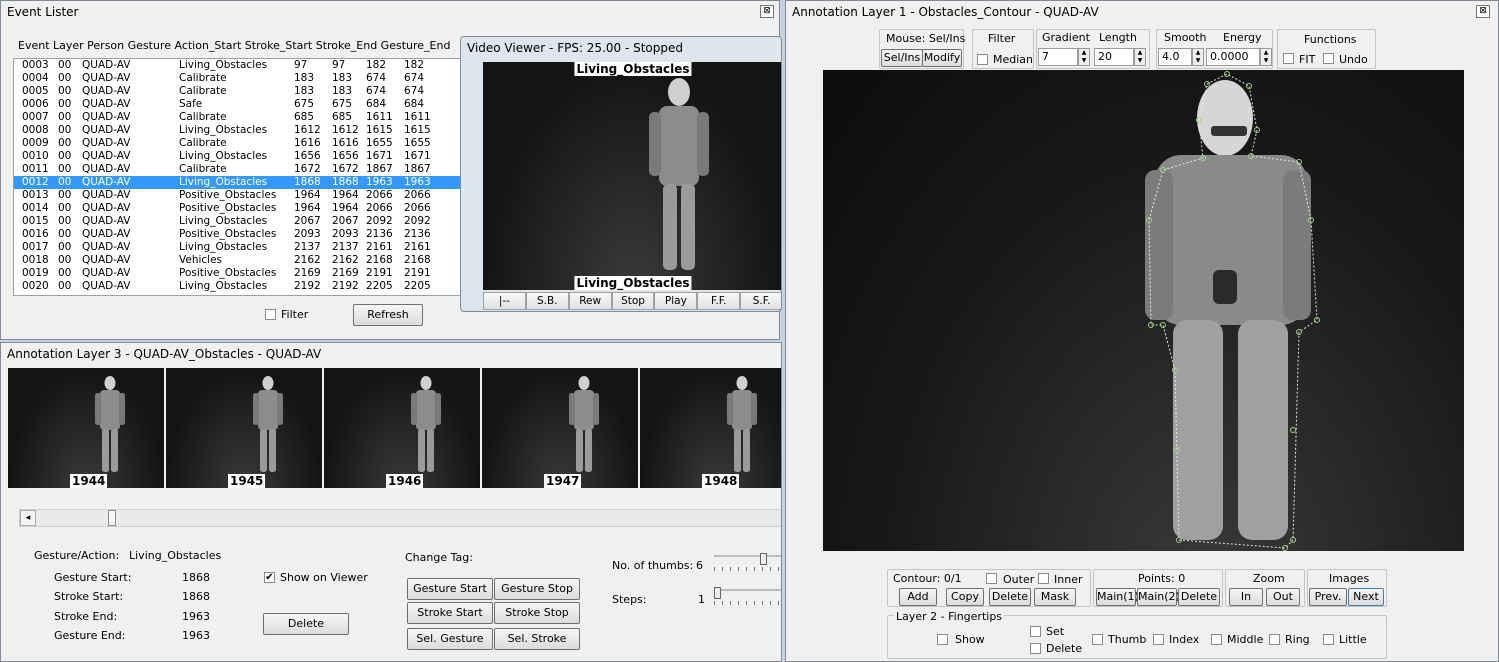 The width and height of the screenshot is (1499, 662). What do you see at coordinates (1043, 578) in the screenshot?
I see `inner-checkbox` at bounding box center [1043, 578].